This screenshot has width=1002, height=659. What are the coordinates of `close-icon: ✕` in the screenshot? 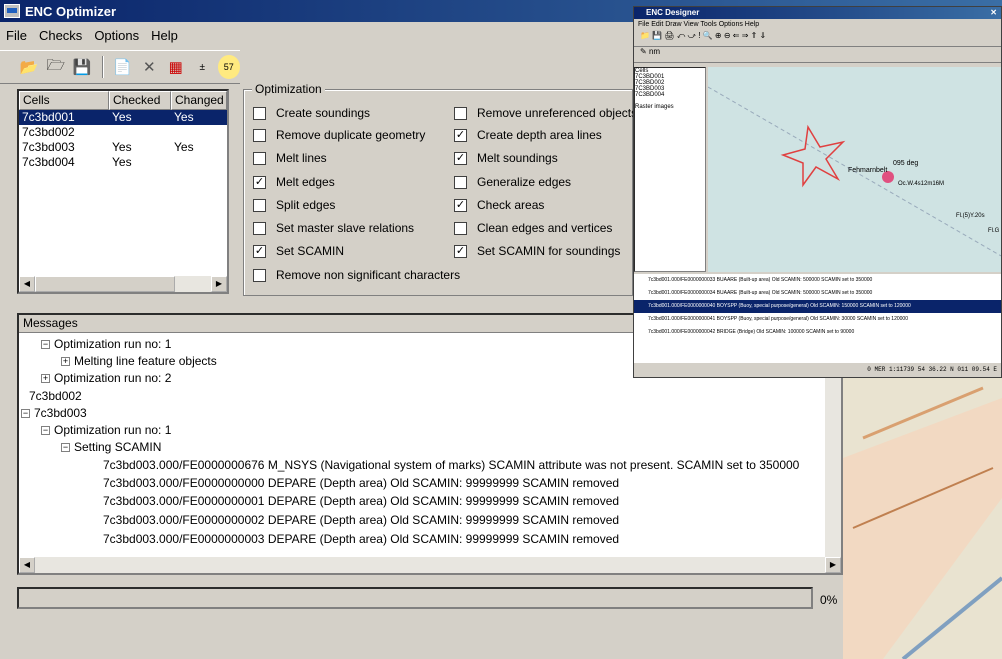 It's located at (995, 13).